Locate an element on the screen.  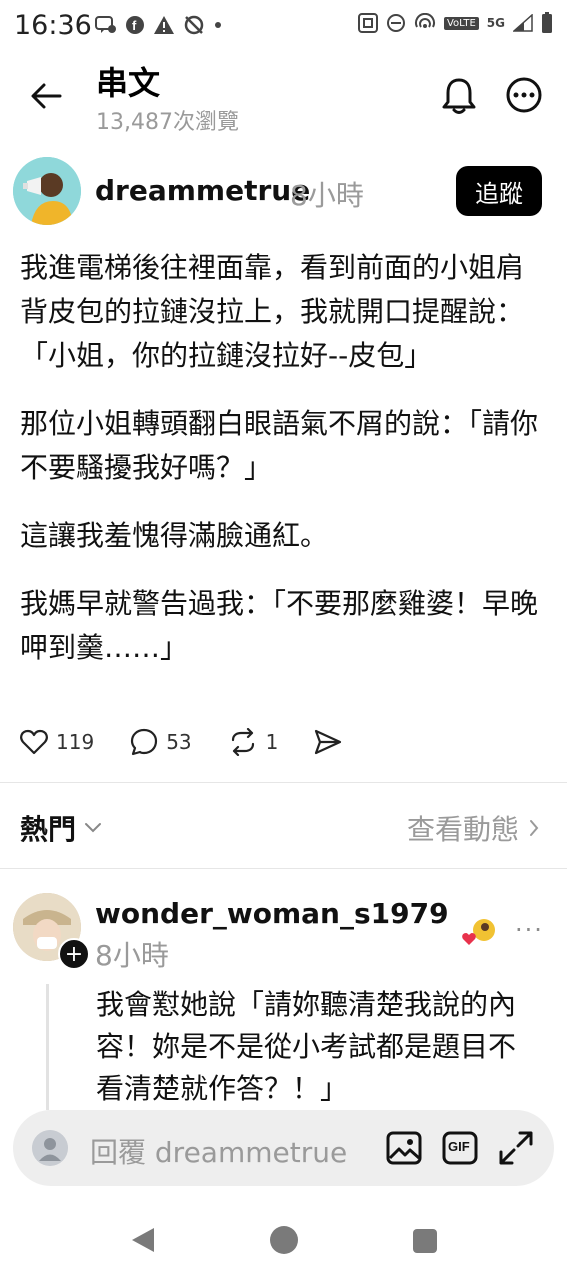
gif-button: GIF is located at coordinates (460, 1150).